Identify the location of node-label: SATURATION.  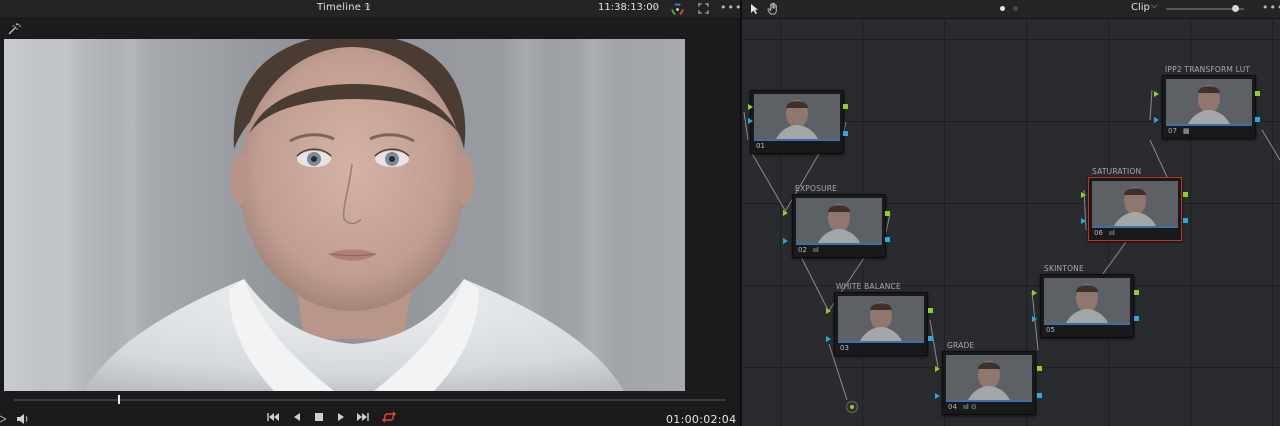
(1117, 171).